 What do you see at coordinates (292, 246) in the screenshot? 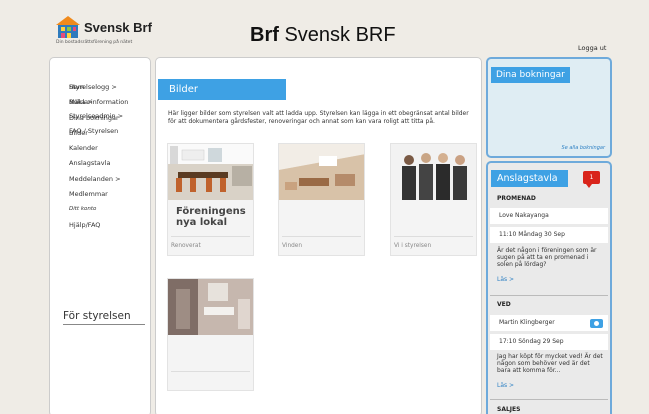
I see `album-caption: Vinden` at bounding box center [292, 246].